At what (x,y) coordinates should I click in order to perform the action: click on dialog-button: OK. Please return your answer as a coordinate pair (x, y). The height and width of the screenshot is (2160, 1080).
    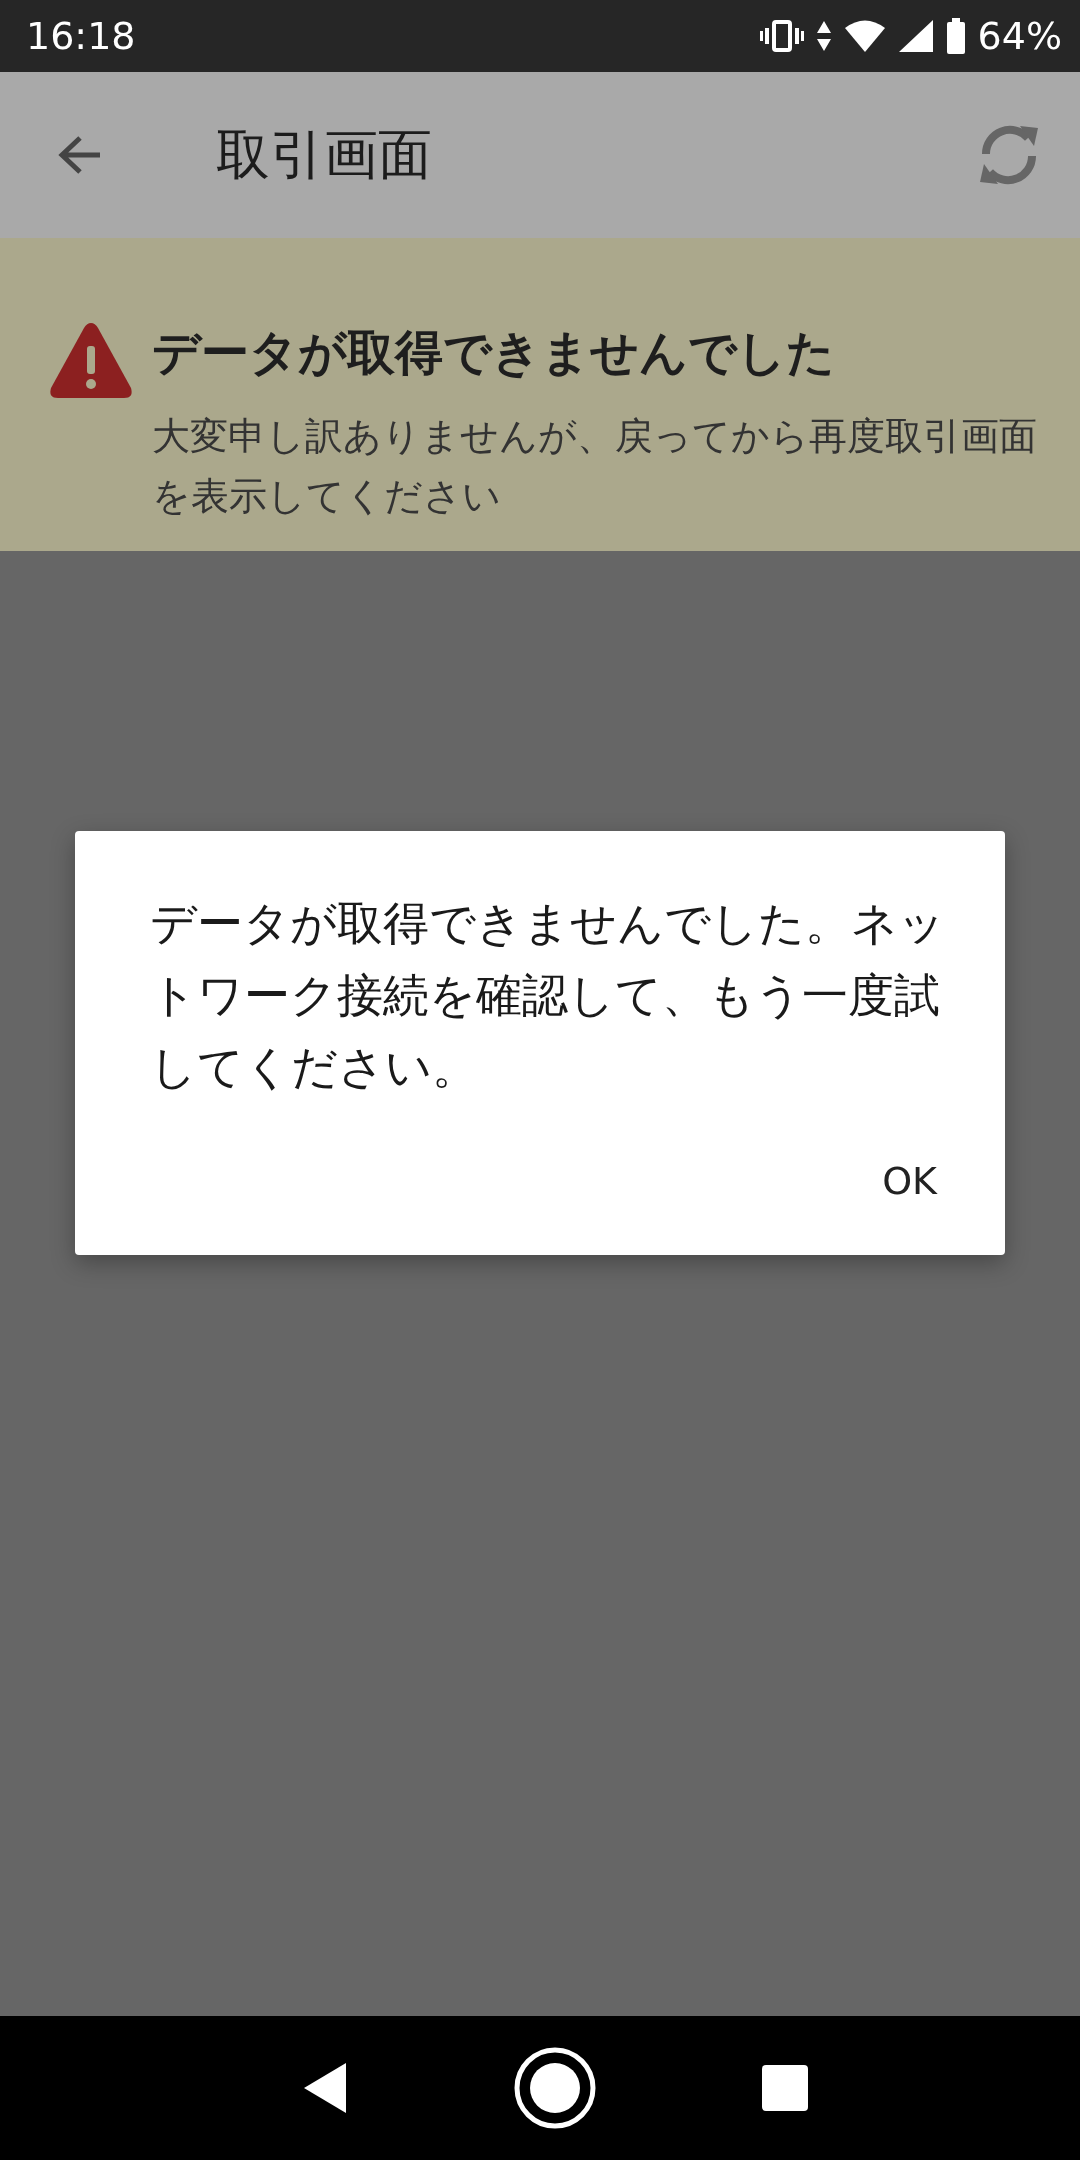
    Looking at the image, I should click on (909, 1181).